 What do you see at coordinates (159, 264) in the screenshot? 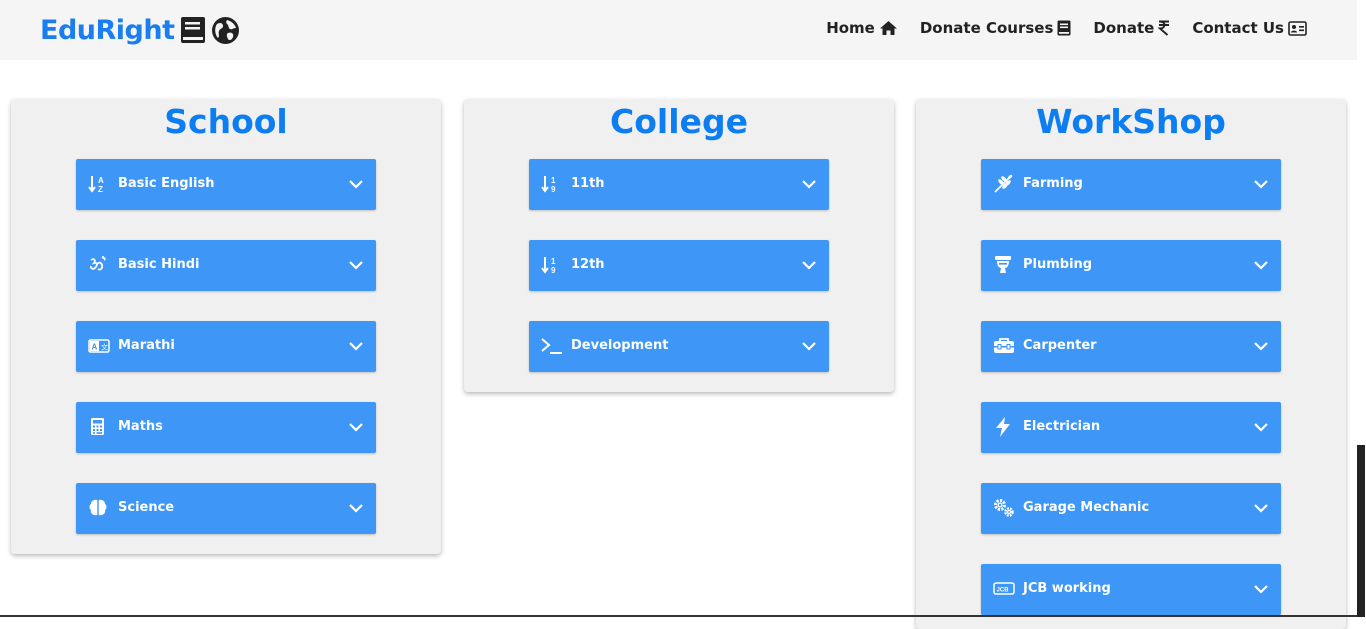
I see `accordion-label: Basic Hindi` at bounding box center [159, 264].